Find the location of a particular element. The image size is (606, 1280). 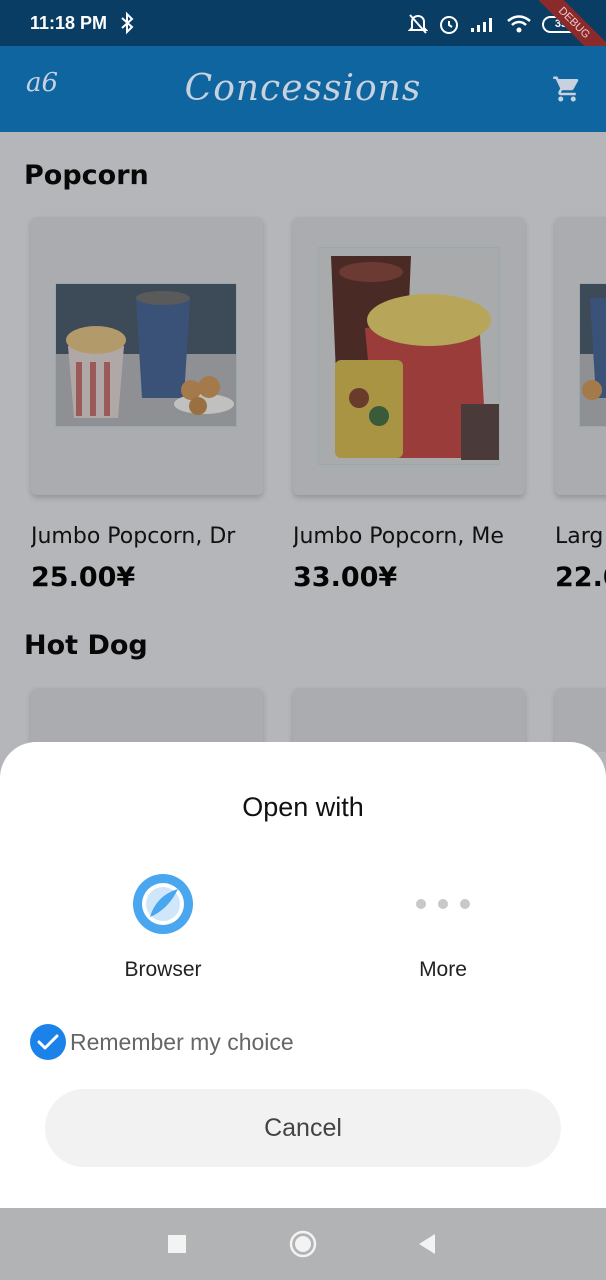

option-label: More is located at coordinates (443, 969).